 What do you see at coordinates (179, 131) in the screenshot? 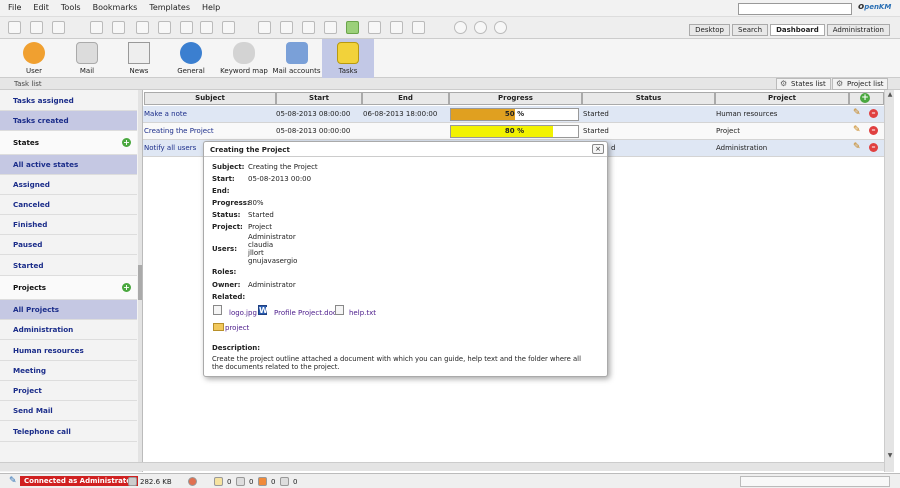
I see `task-subject: Creating the Project` at bounding box center [179, 131].